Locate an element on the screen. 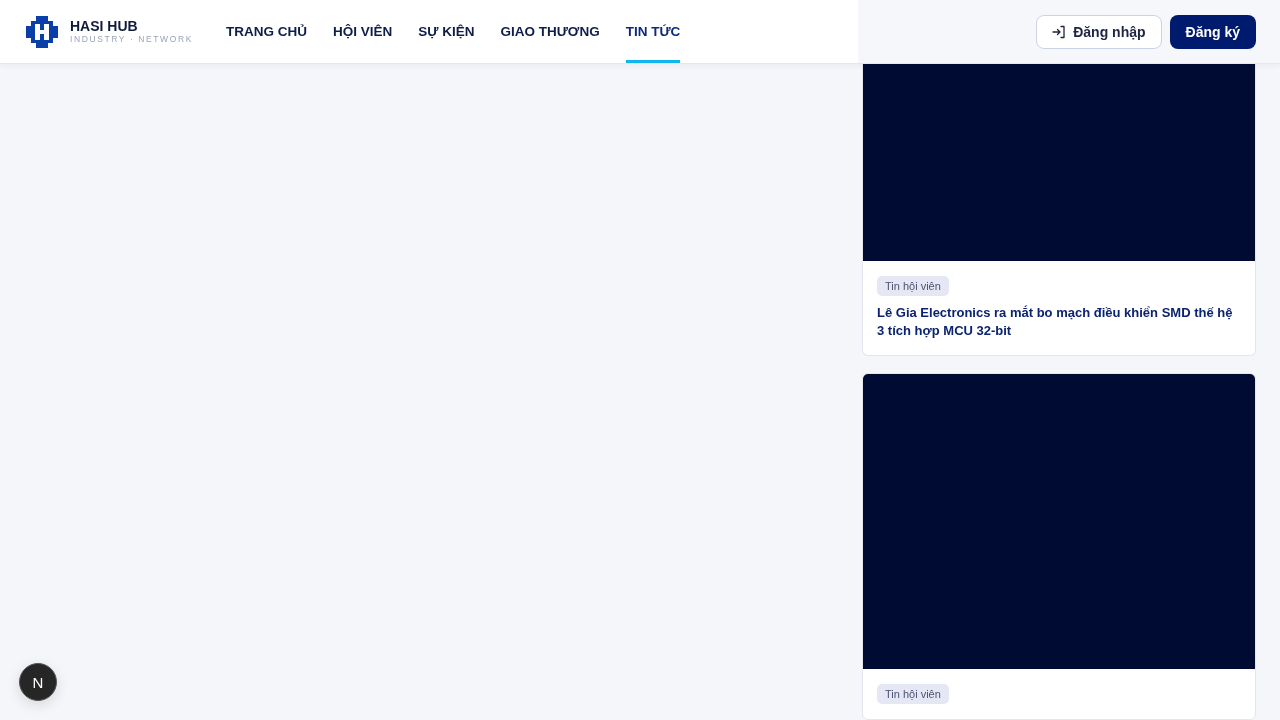 This screenshot has height=720, width=1280. brand-name: HASI HUB is located at coordinates (104, 26).